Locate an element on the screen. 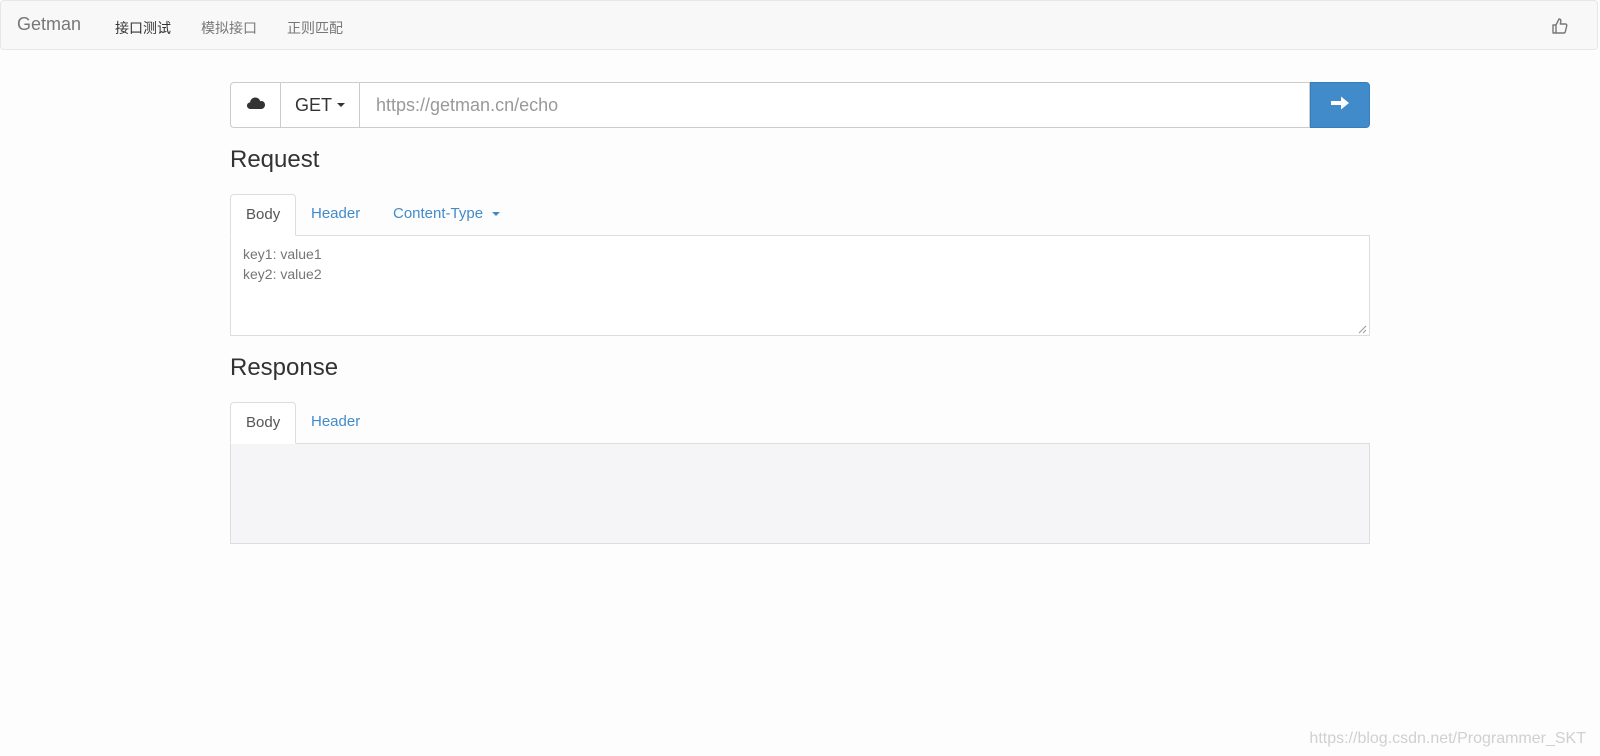 The width and height of the screenshot is (1600, 756). request-tabs: Body Header Content-Type is located at coordinates (800, 215).